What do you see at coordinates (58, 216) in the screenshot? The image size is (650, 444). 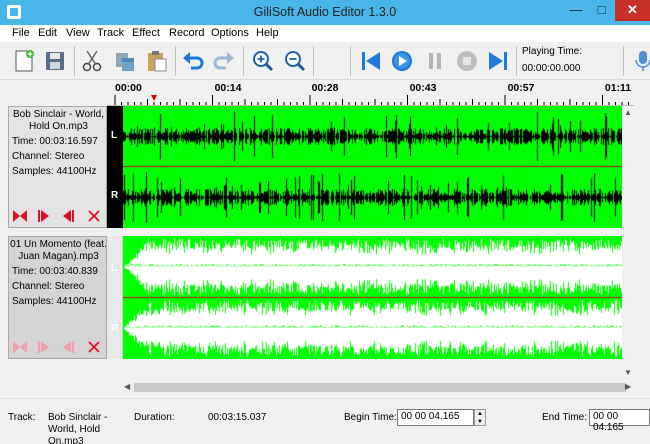 I see `track-buttons` at bounding box center [58, 216].